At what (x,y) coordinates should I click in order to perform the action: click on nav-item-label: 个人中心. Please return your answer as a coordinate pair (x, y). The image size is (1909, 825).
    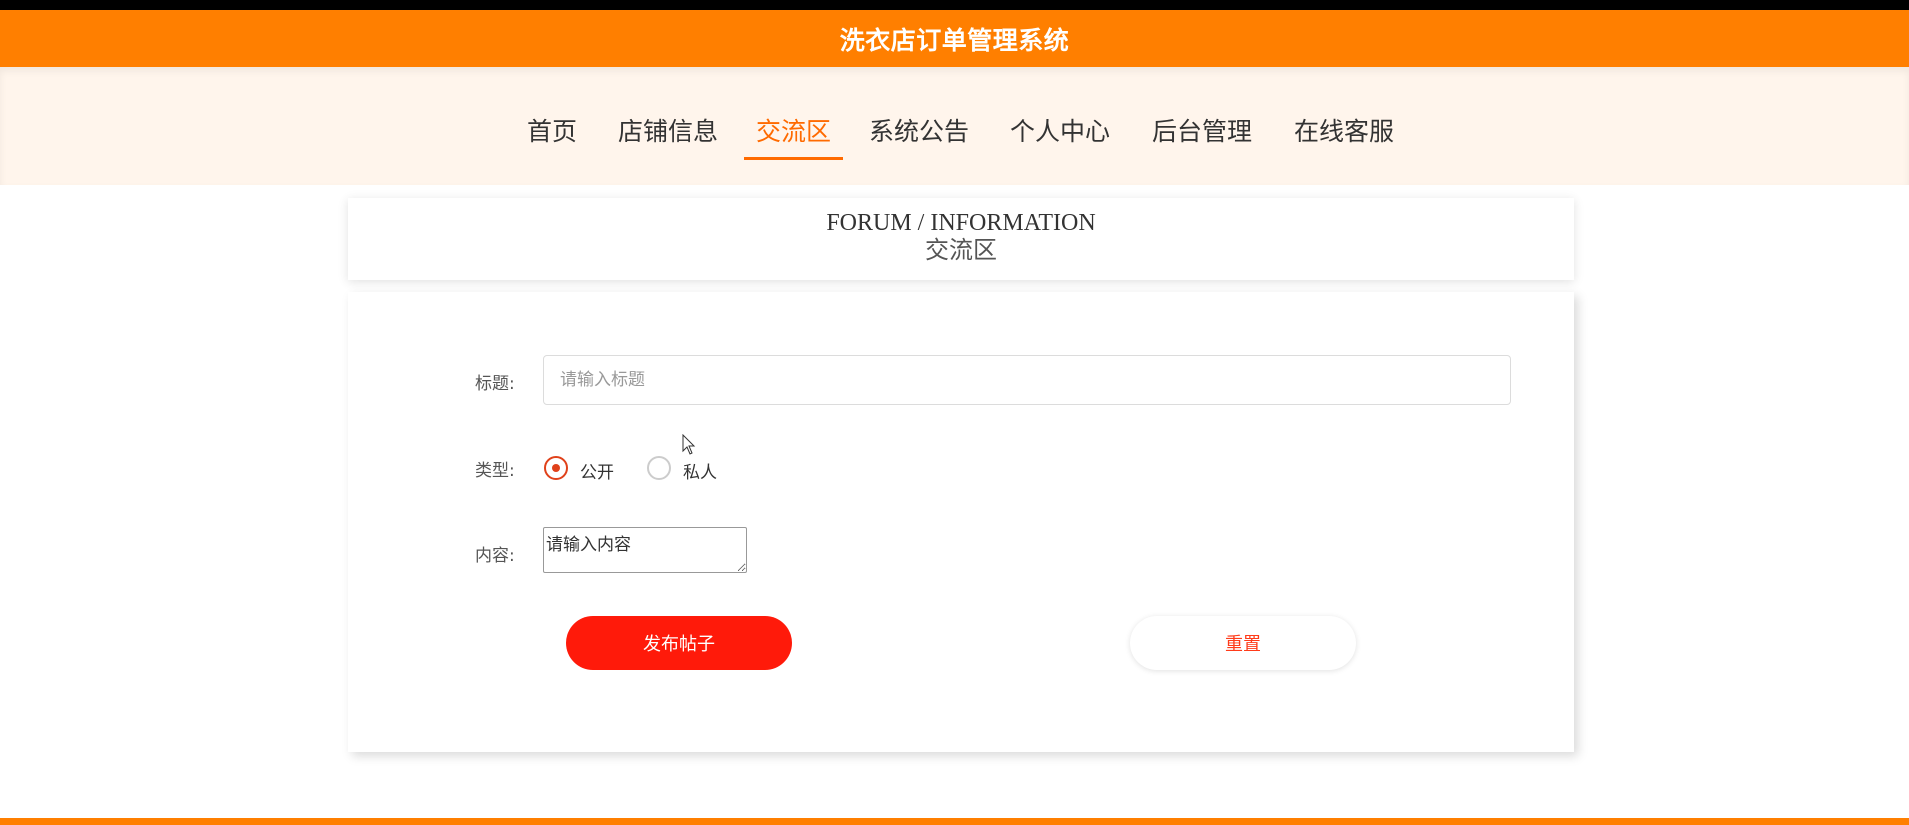
    Looking at the image, I should click on (1060, 131).